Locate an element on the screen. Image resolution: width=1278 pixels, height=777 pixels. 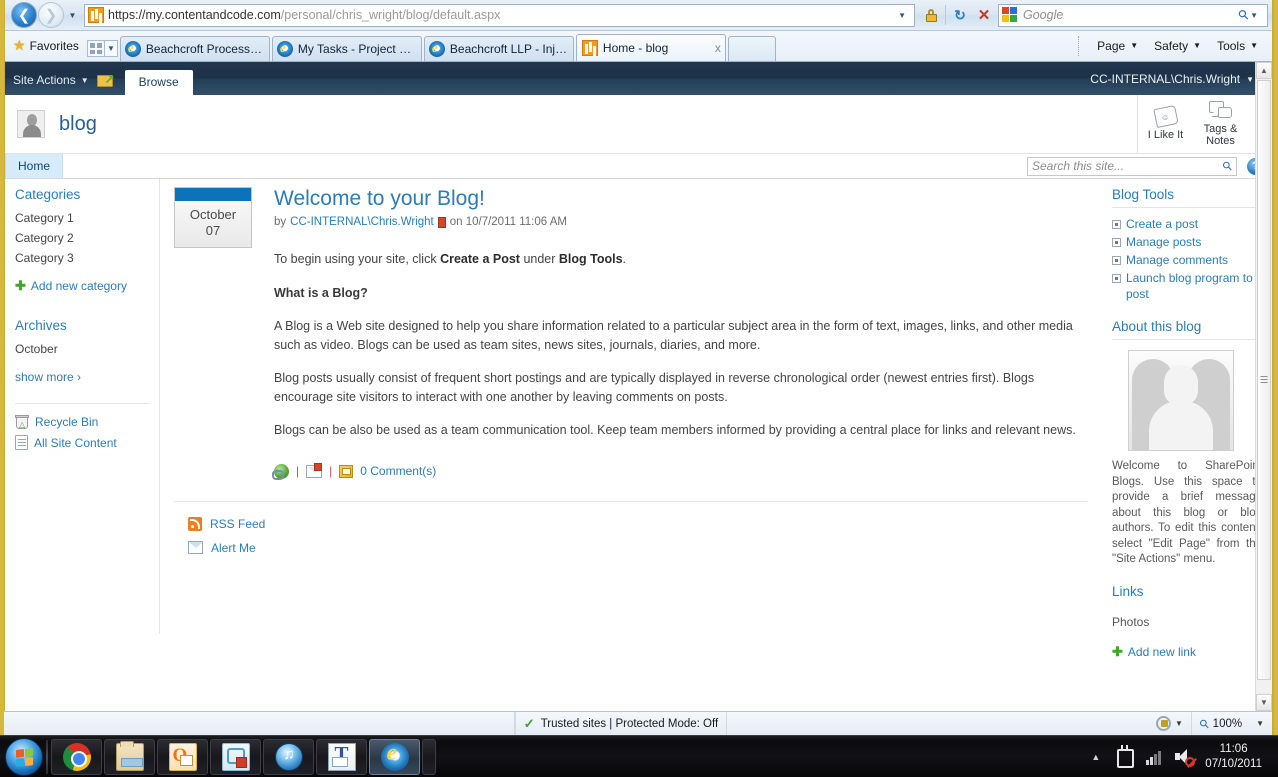
scroll-up-icon: ▲ is located at coordinates (1264, 70).